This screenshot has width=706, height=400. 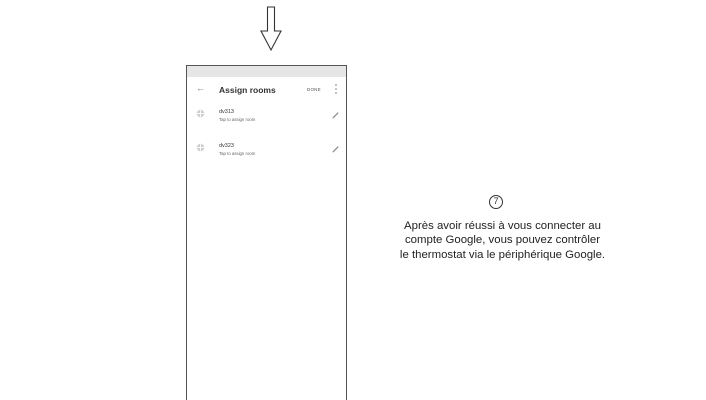 What do you see at coordinates (314, 89) in the screenshot?
I see `done-button: DONE` at bounding box center [314, 89].